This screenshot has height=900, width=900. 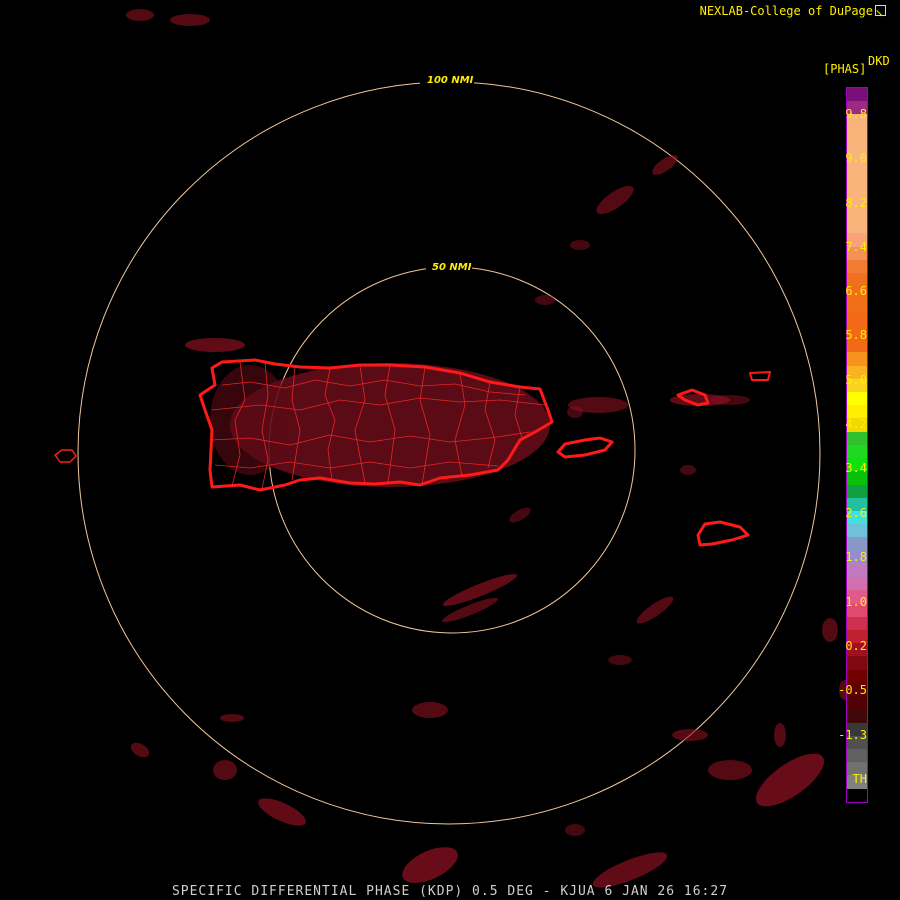 I want to click on legend-tick-label: -1.3, so click(x=852, y=735).